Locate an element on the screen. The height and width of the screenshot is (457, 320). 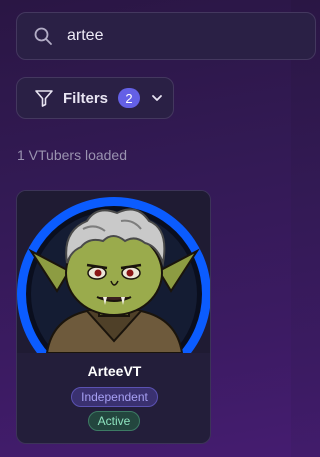
search-input is located at coordinates (167, 36).